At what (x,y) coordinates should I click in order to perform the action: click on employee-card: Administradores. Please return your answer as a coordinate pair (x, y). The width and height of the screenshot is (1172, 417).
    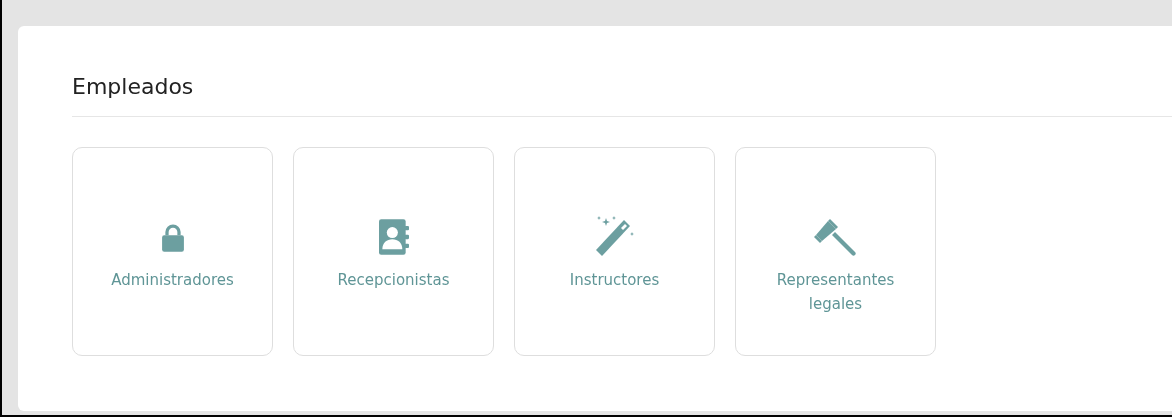
    Looking at the image, I should click on (172, 251).